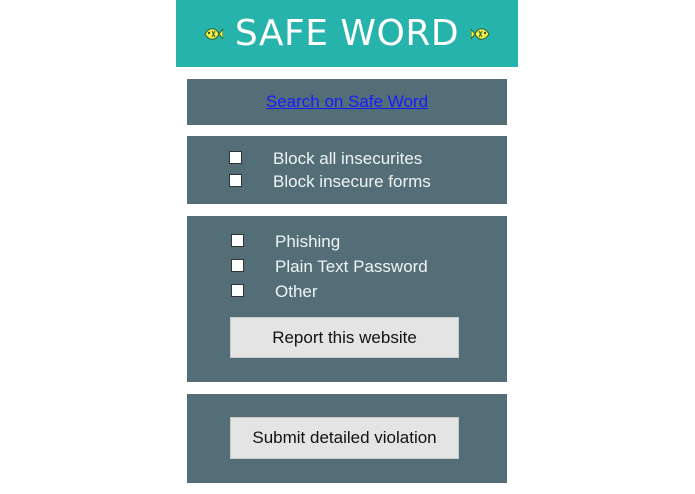 Image resolution: width=695 pixels, height=494 pixels. Describe the element at coordinates (308, 241) in the screenshot. I see `phishing-label: Phishing` at that location.